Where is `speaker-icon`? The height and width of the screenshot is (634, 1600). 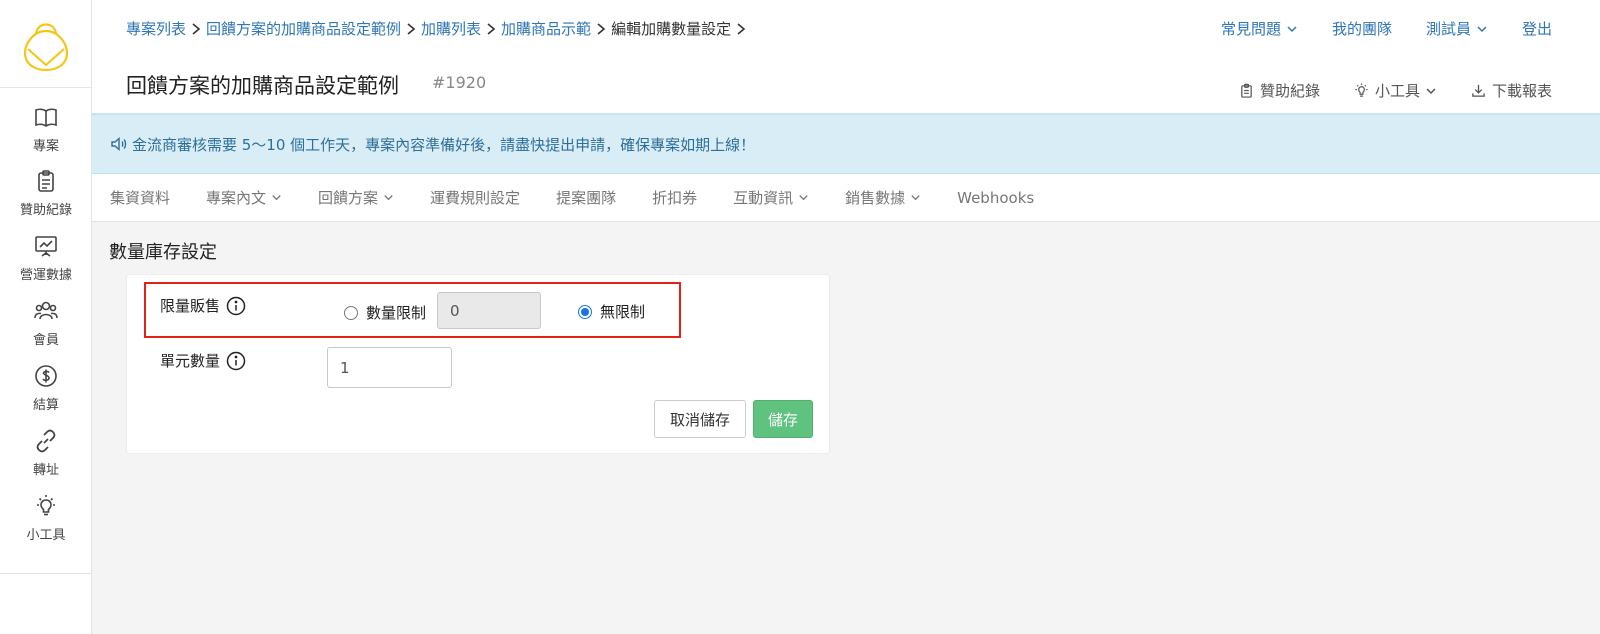
speaker-icon is located at coordinates (119, 144).